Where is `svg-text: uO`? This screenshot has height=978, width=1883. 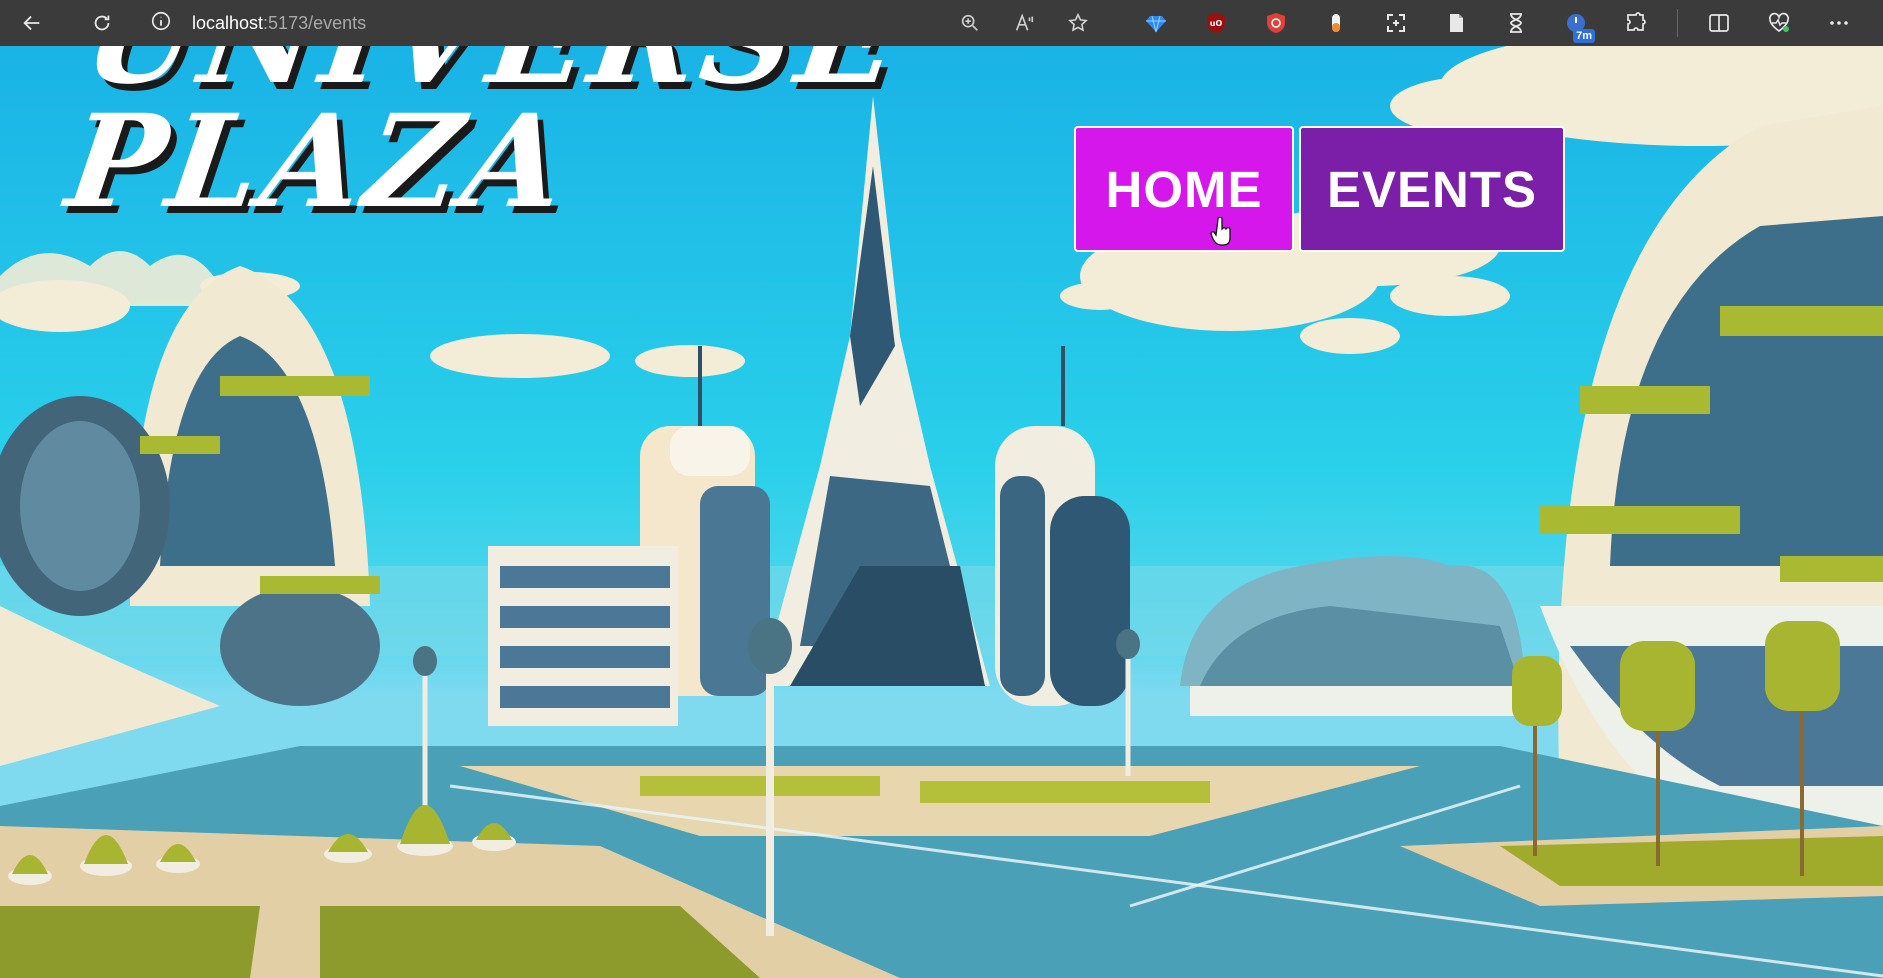 svg-text: uO is located at coordinates (1216, 23).